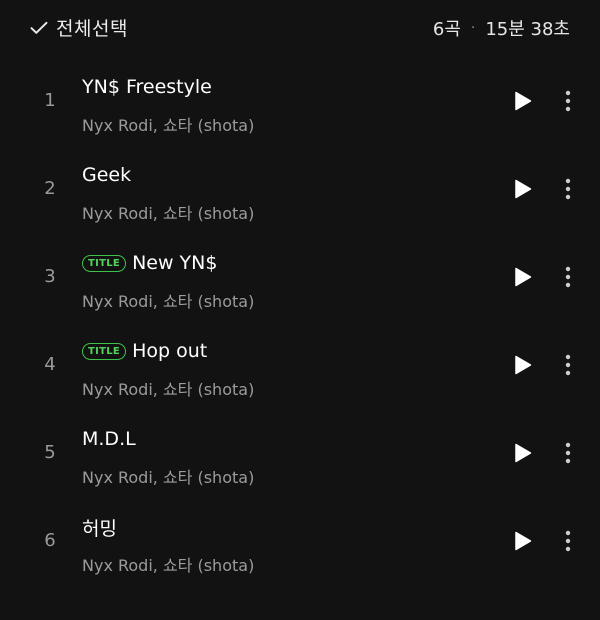 This screenshot has height=620, width=600. I want to click on playlist-summary: 6곡 · 15분 38초, so click(501, 28).